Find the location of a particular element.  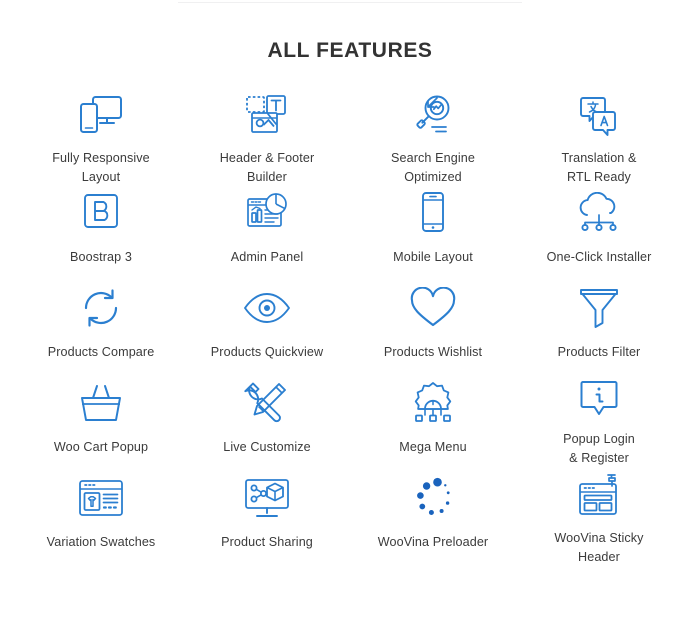

feature-item-variation-swatches: Variation Swatches is located at coordinates (101, 513).